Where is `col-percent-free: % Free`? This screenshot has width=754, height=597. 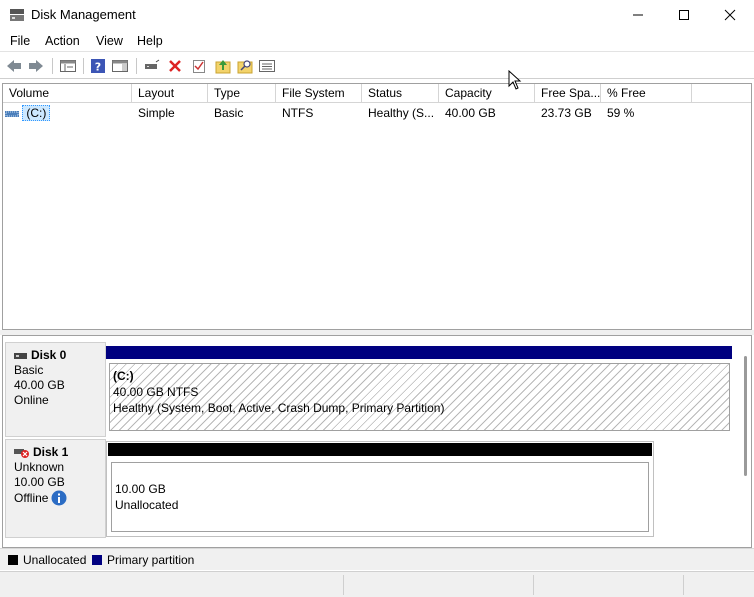
col-percent-free: % Free is located at coordinates (646, 93).